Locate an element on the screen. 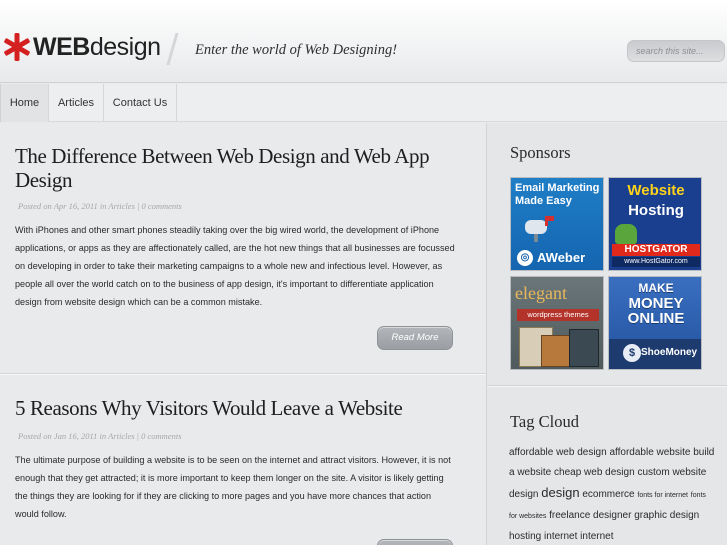 Image resolution: width=727 pixels, height=545 pixels. search-box is located at coordinates (676, 51).